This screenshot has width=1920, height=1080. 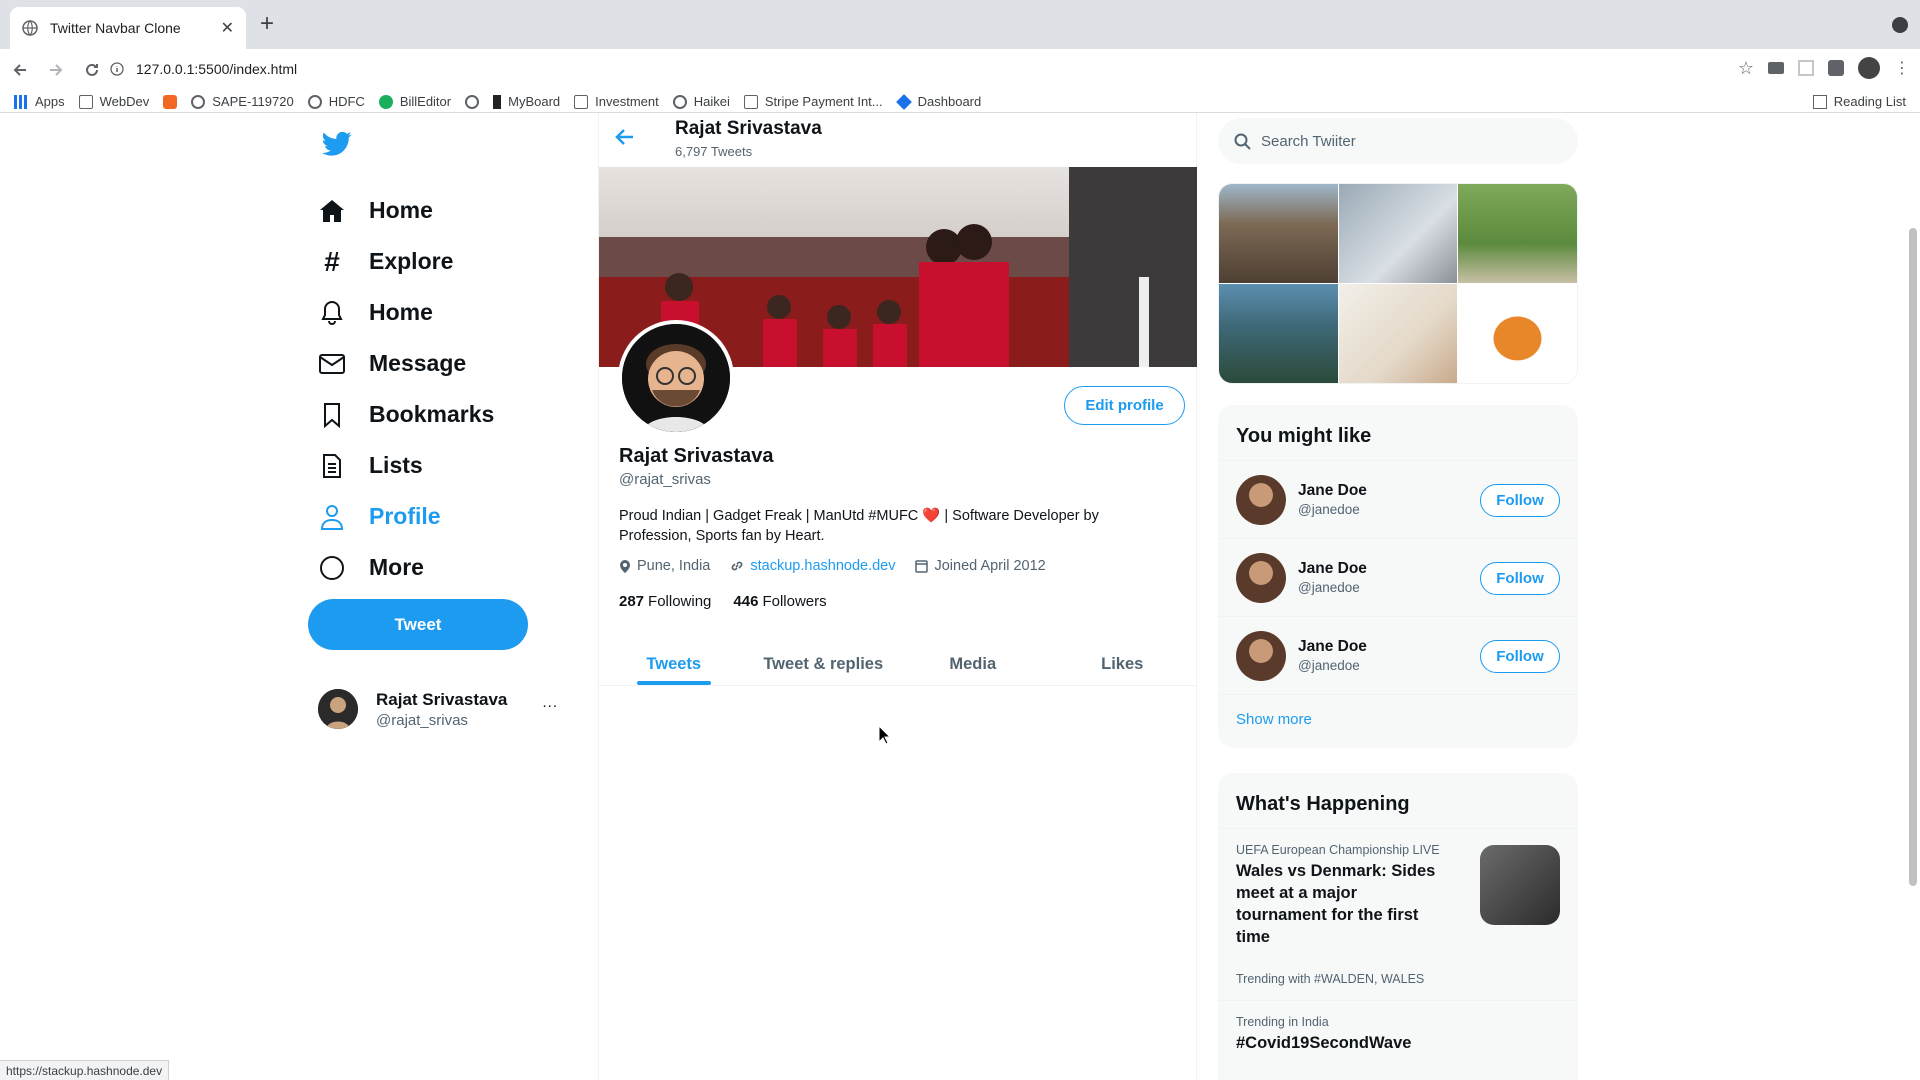 What do you see at coordinates (458, 210) in the screenshot?
I see `nav-item-home: Home` at bounding box center [458, 210].